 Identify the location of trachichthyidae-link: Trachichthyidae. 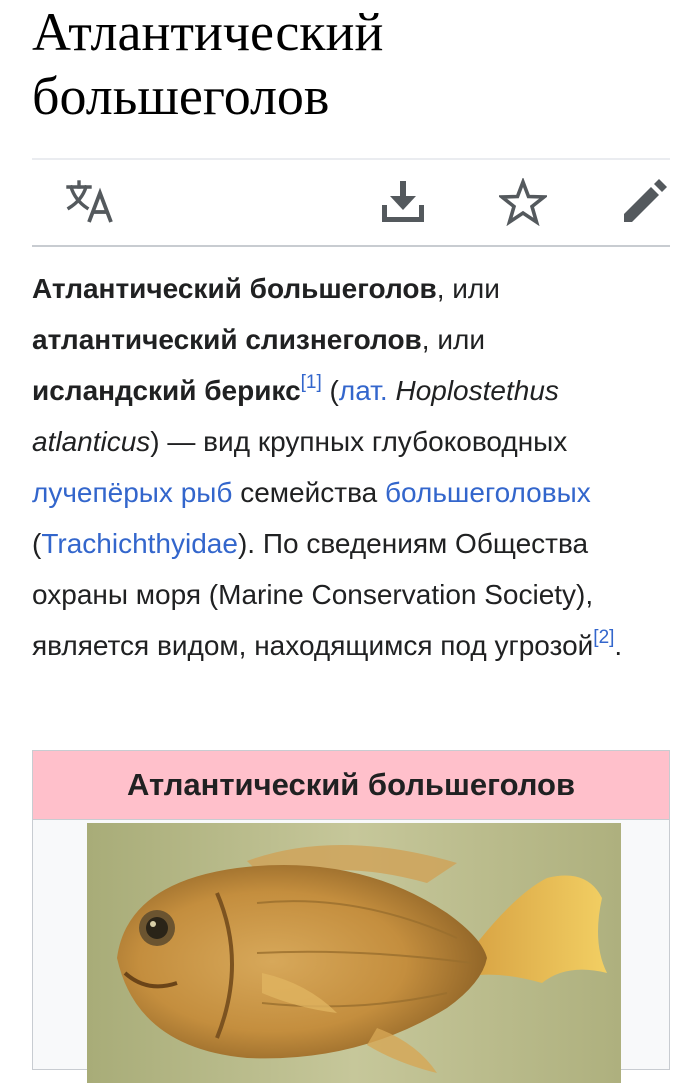
(139, 543).